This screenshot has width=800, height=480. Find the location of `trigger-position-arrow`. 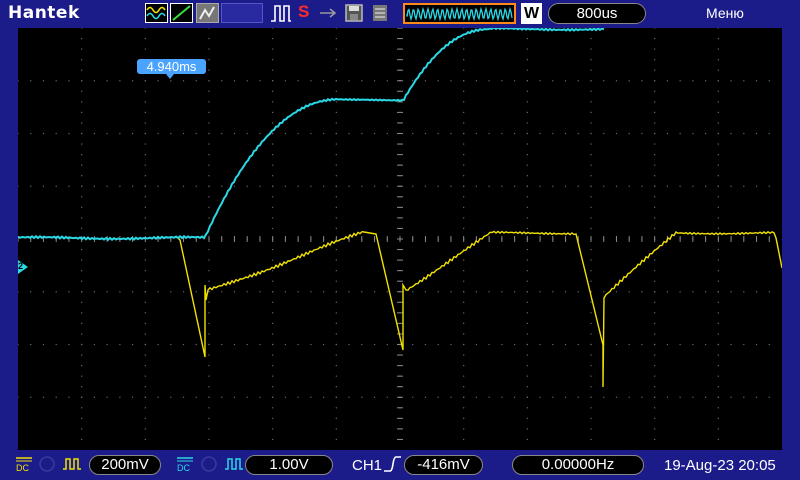

trigger-position-arrow is located at coordinates (170, 76).